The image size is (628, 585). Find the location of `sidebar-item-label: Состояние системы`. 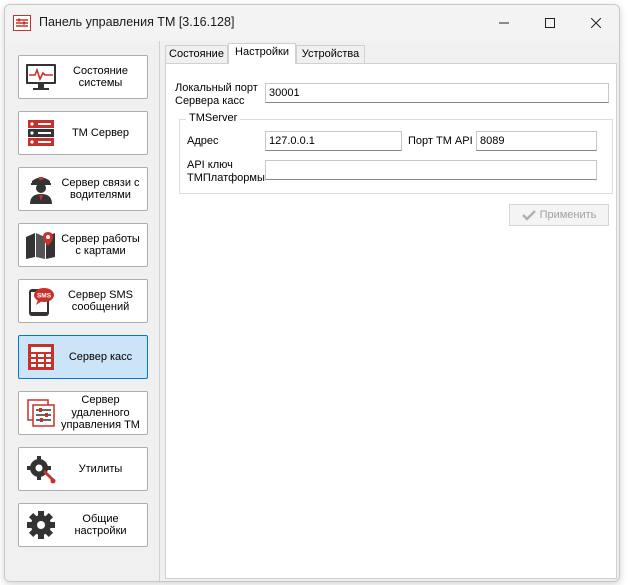

sidebar-item-label: Состояние системы is located at coordinates (100, 77).